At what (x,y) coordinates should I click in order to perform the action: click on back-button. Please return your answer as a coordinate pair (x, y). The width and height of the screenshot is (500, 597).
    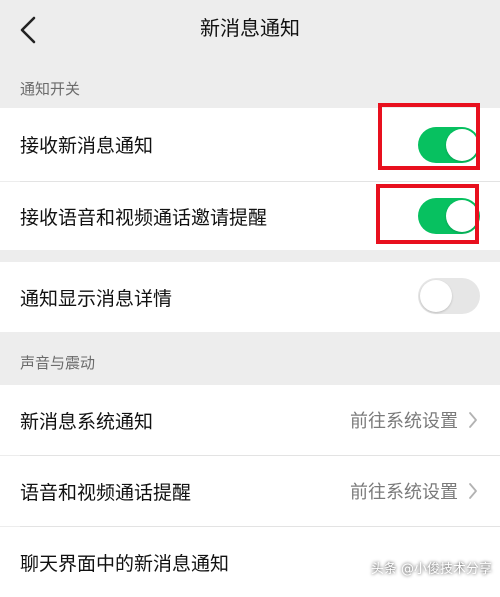
    Looking at the image, I should click on (30, 30).